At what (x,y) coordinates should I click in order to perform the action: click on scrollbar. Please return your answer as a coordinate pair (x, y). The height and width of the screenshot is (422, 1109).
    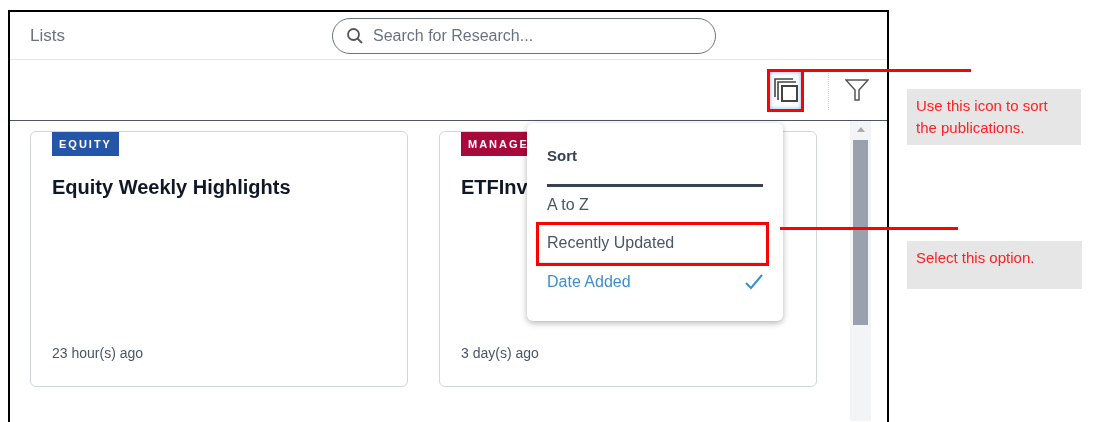
    Looking at the image, I should click on (860, 271).